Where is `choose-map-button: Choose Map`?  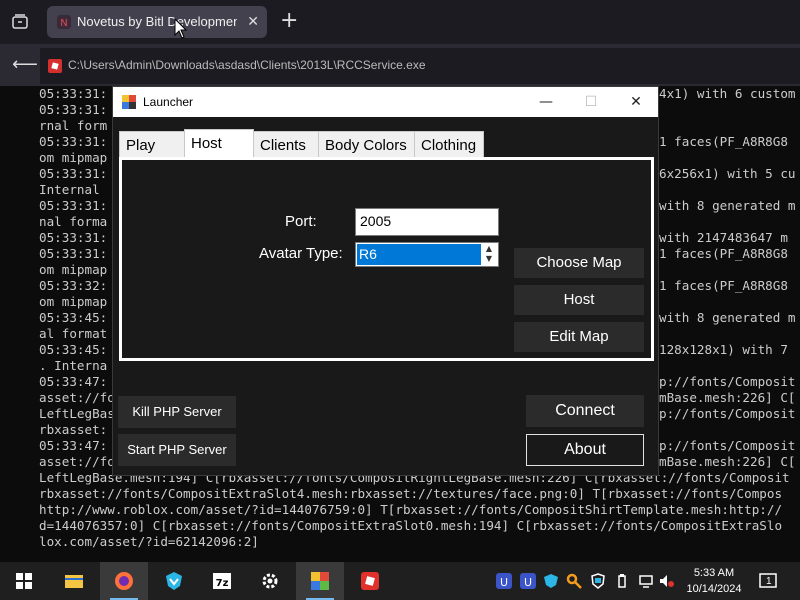 choose-map-button: Choose Map is located at coordinates (579, 263).